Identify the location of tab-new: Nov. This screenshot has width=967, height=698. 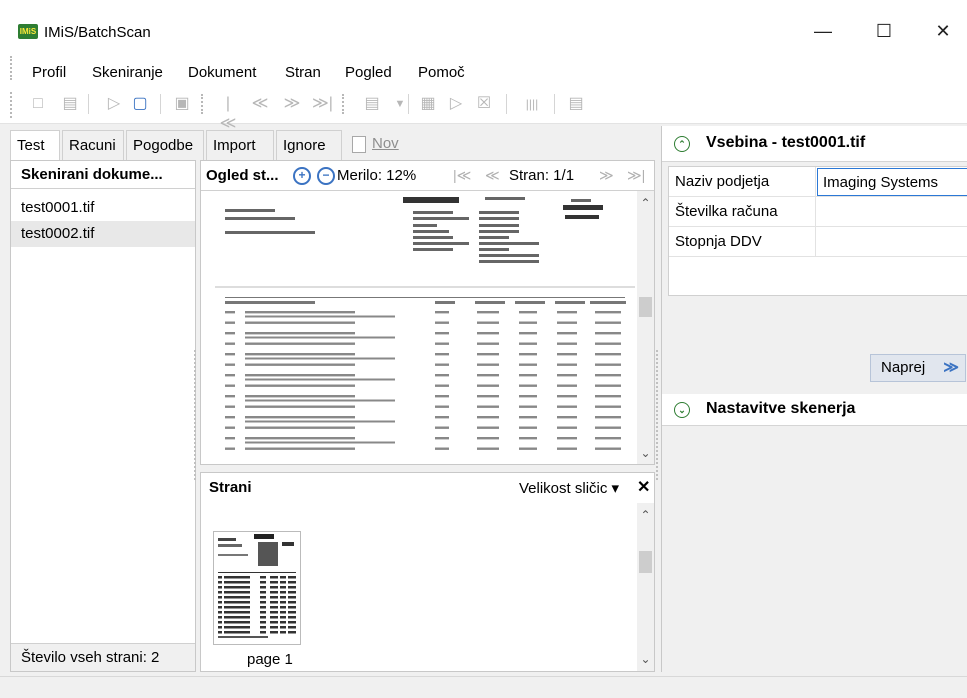
(373, 145).